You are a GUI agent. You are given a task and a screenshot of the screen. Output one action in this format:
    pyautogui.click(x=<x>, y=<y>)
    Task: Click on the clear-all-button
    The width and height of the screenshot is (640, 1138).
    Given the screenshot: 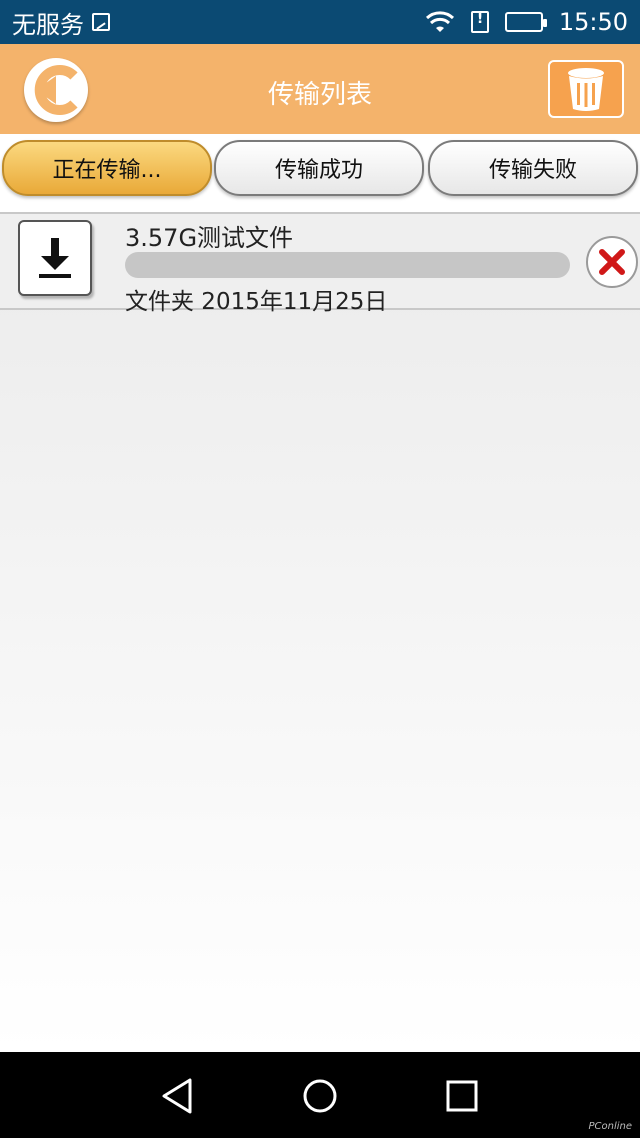 What is the action you would take?
    pyautogui.click(x=586, y=89)
    